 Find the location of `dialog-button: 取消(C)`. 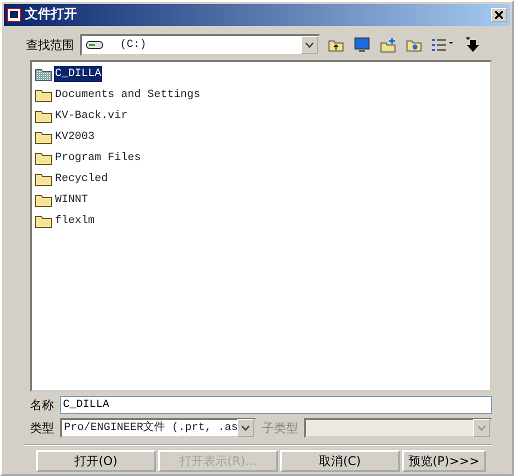

dialog-button: 取消(C) is located at coordinates (340, 461).